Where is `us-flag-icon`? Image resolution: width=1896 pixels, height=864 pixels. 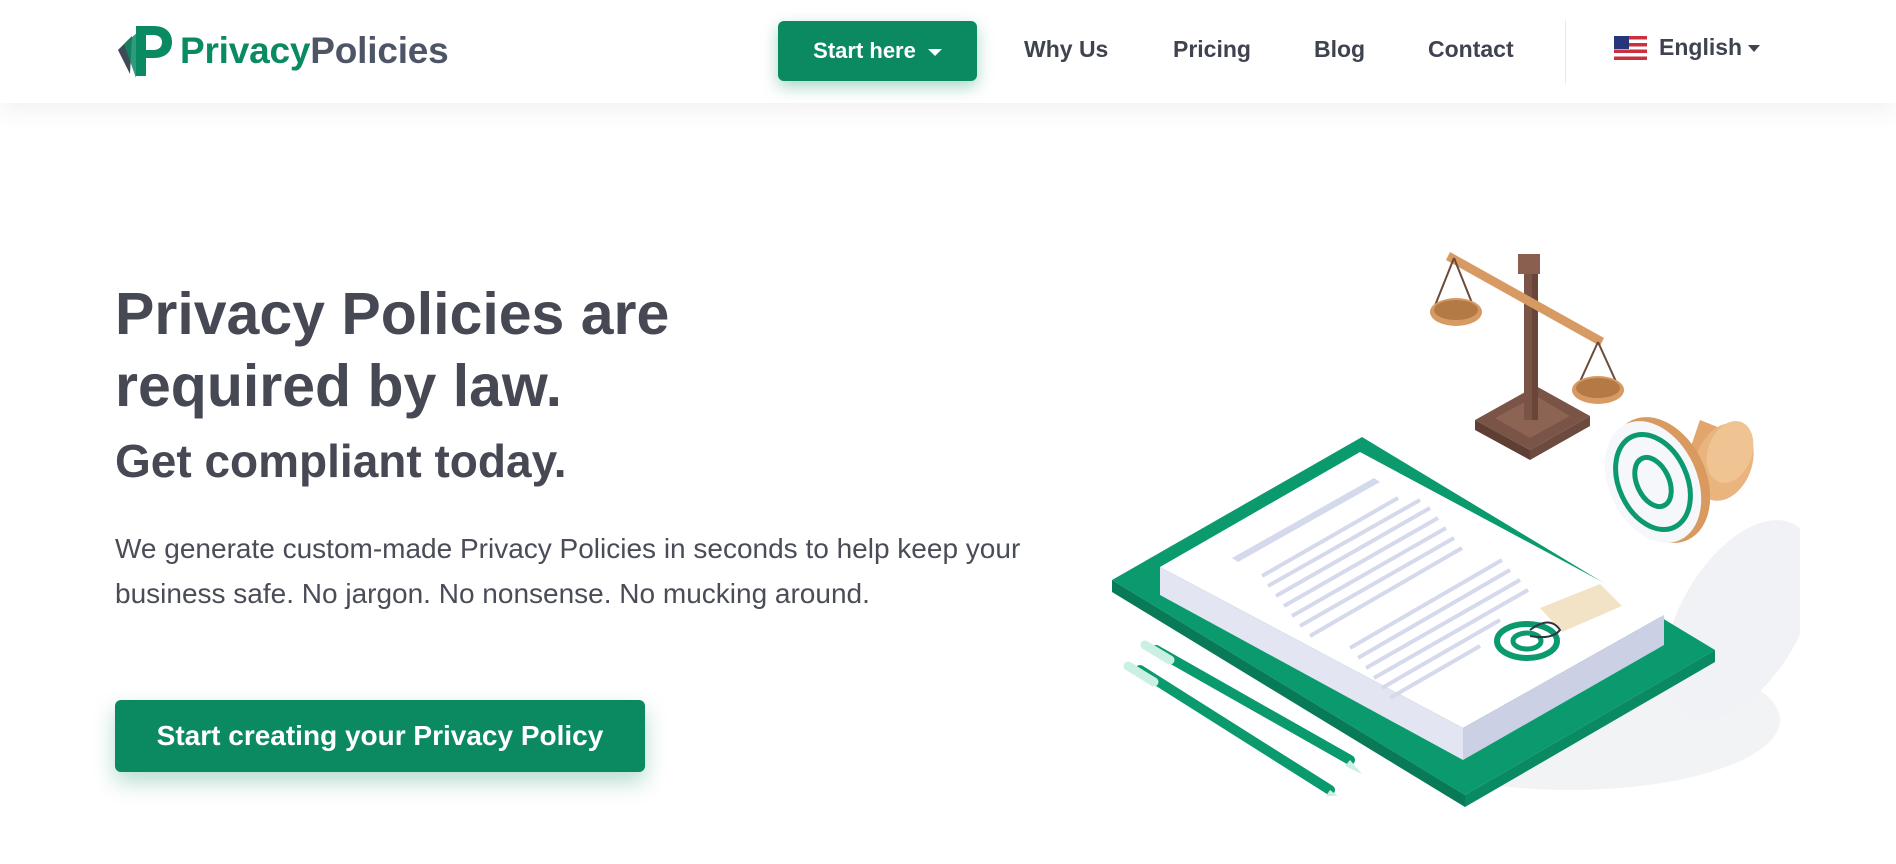
us-flag-icon is located at coordinates (1630, 47).